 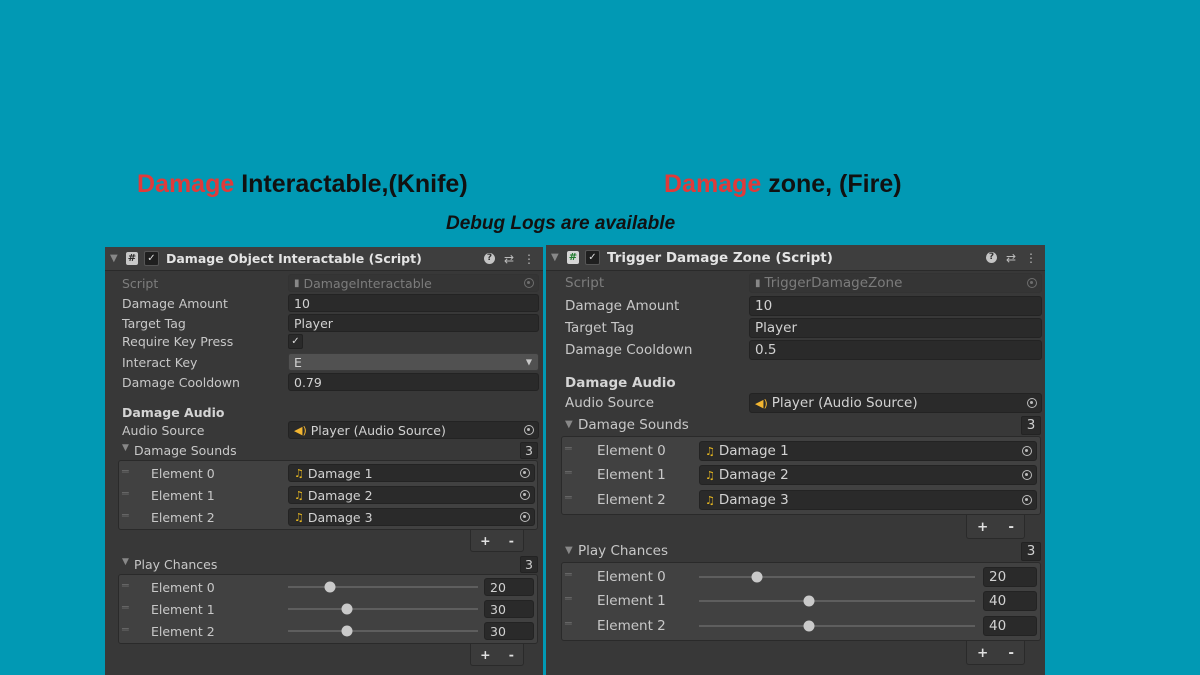 I want to click on script-value: TriggerDamageZone, so click(x=833, y=283).